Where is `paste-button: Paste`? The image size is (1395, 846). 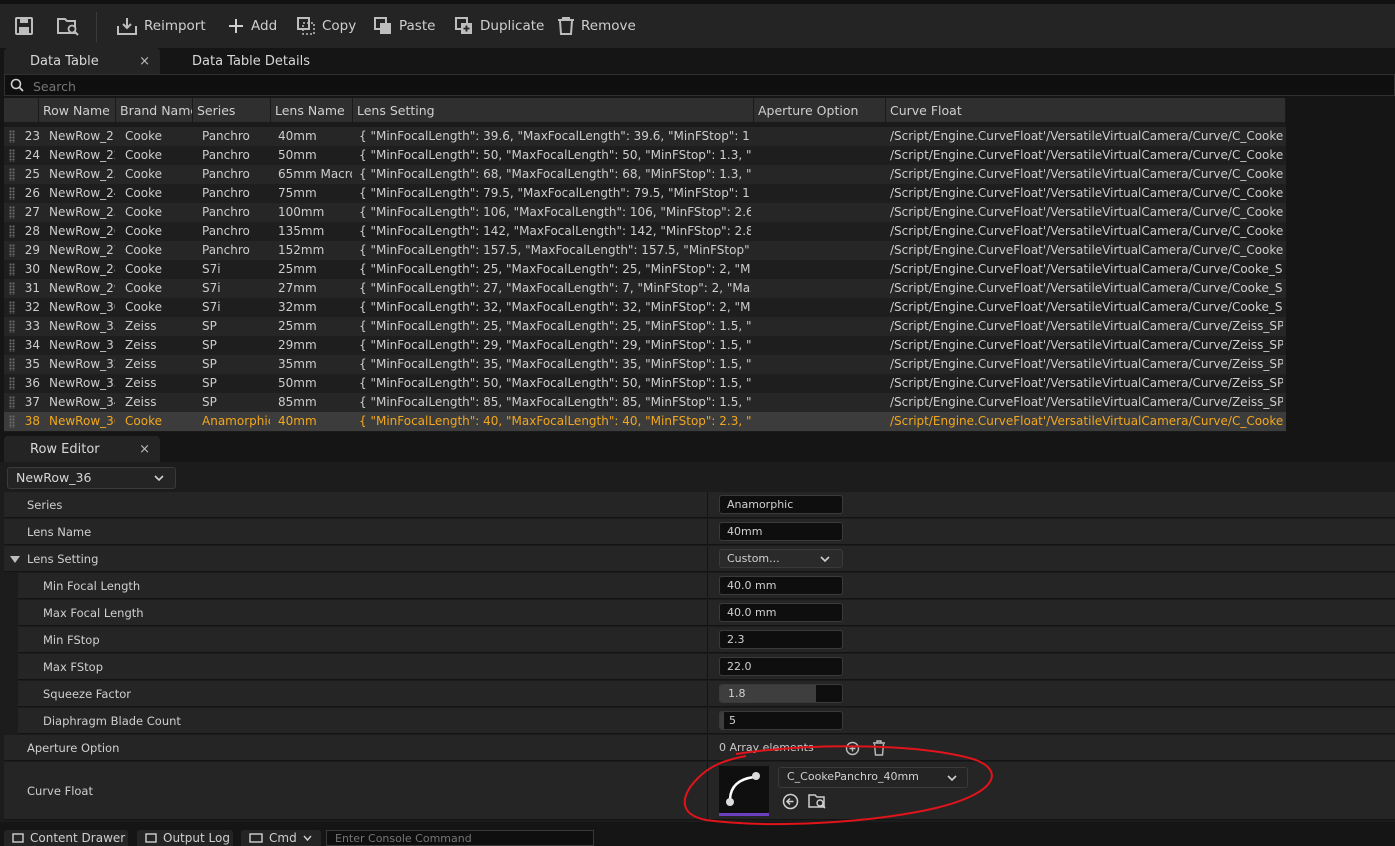
paste-button: Paste is located at coordinates (404, 26).